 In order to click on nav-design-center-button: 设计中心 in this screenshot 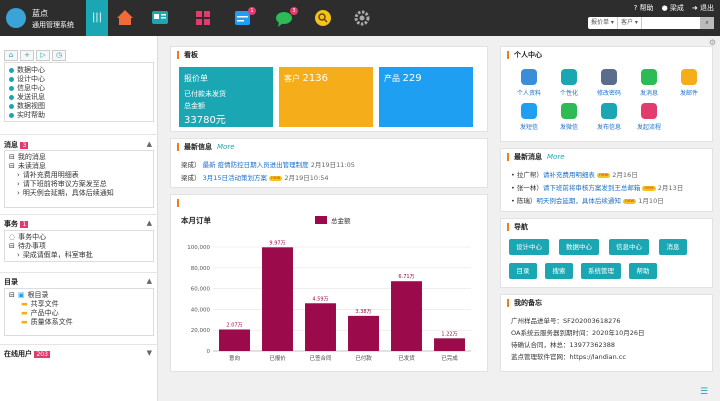, I will do `click(529, 247)`.